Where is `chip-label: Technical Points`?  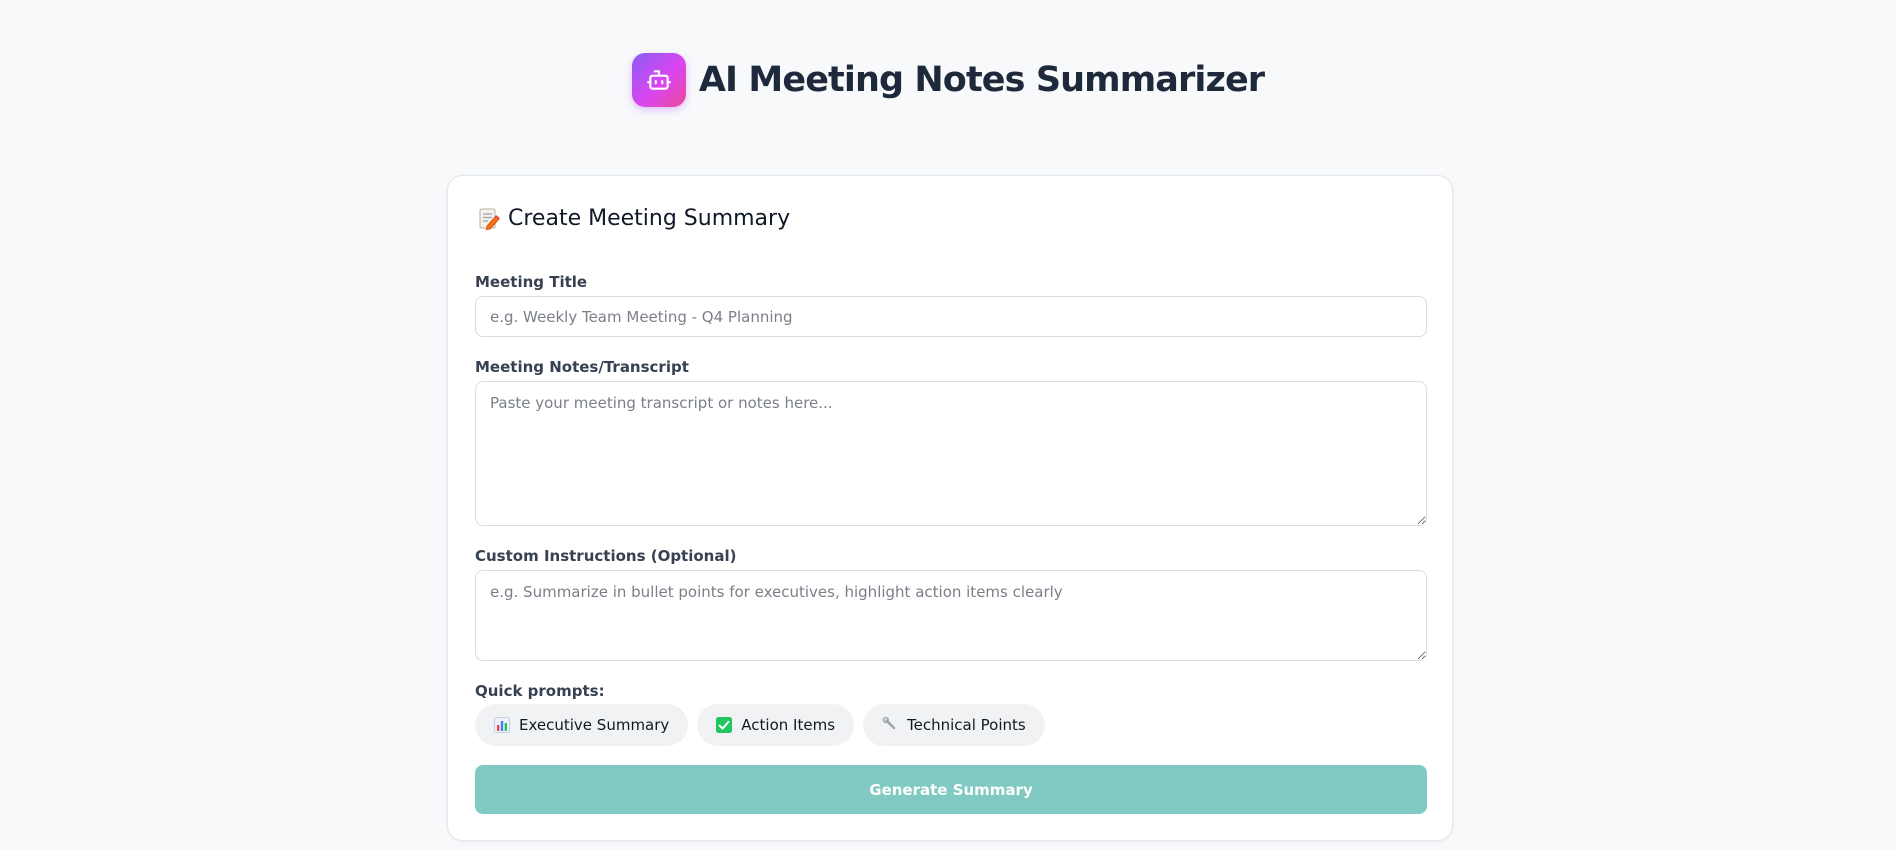
chip-label: Technical Points is located at coordinates (966, 725).